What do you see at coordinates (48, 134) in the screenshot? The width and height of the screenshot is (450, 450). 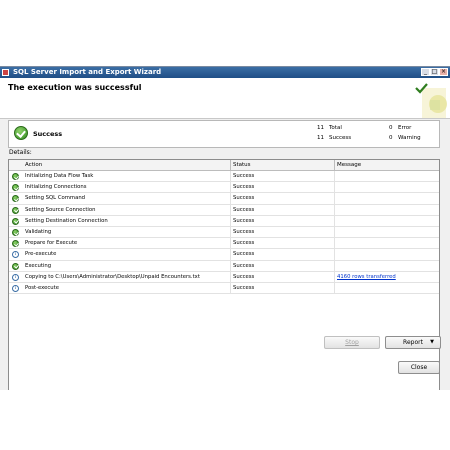 I see `summary-status: Success` at bounding box center [48, 134].